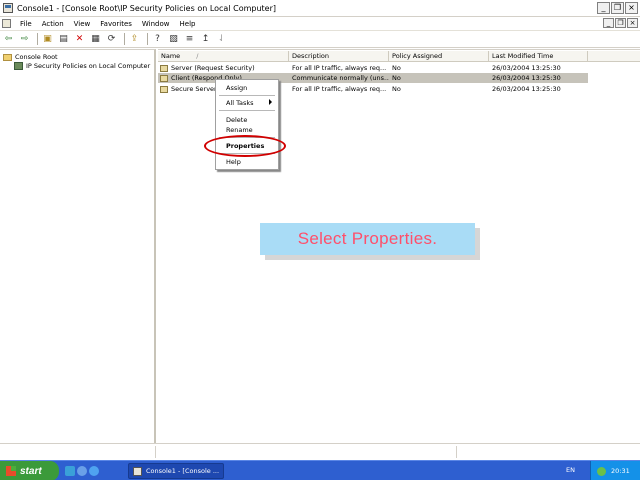 The width and height of the screenshot is (640, 480). What do you see at coordinates (63, 39) in the screenshot?
I see `show-tree-icon: ▤` at bounding box center [63, 39].